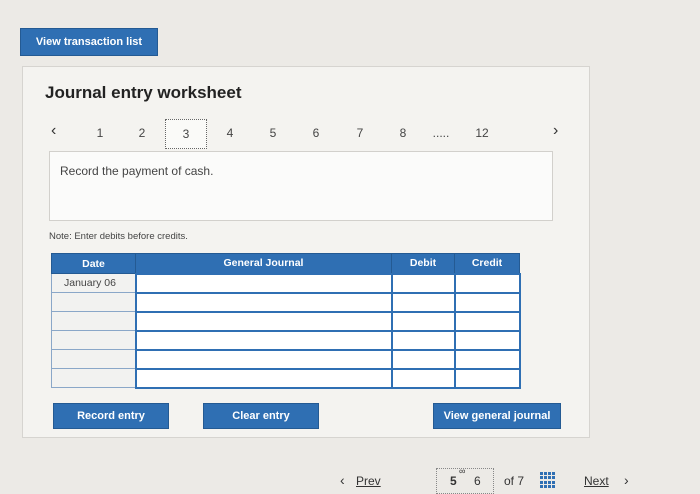  What do you see at coordinates (368, 481) in the screenshot?
I see `prev-link: Prev` at bounding box center [368, 481].